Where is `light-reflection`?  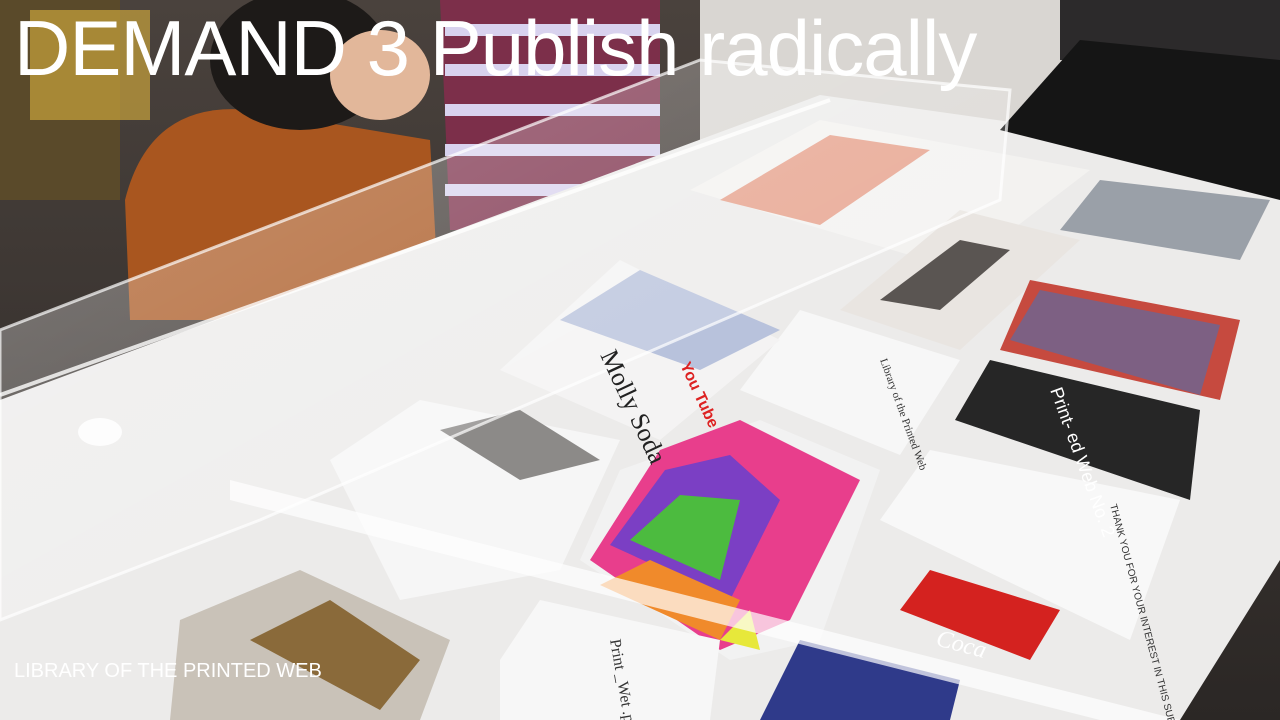 light-reflection is located at coordinates (100, 432).